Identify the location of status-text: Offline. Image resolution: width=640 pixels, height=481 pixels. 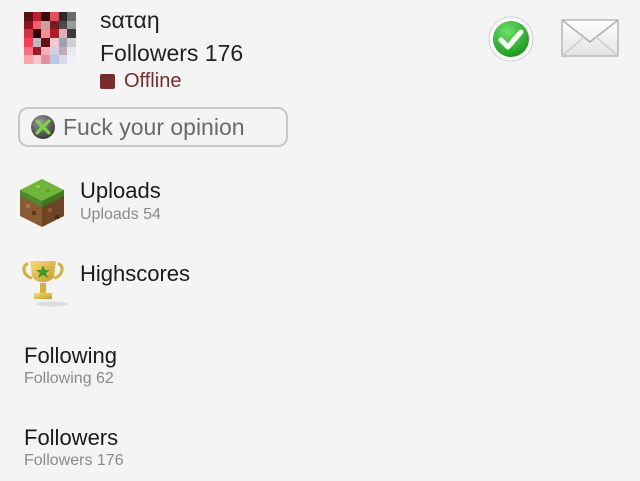
(153, 81).